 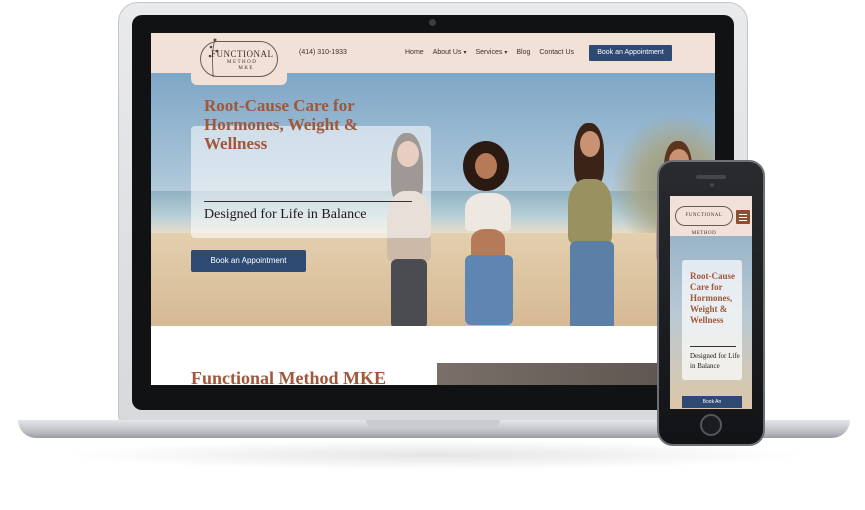 I want to click on phone-camera, so click(x=712, y=185).